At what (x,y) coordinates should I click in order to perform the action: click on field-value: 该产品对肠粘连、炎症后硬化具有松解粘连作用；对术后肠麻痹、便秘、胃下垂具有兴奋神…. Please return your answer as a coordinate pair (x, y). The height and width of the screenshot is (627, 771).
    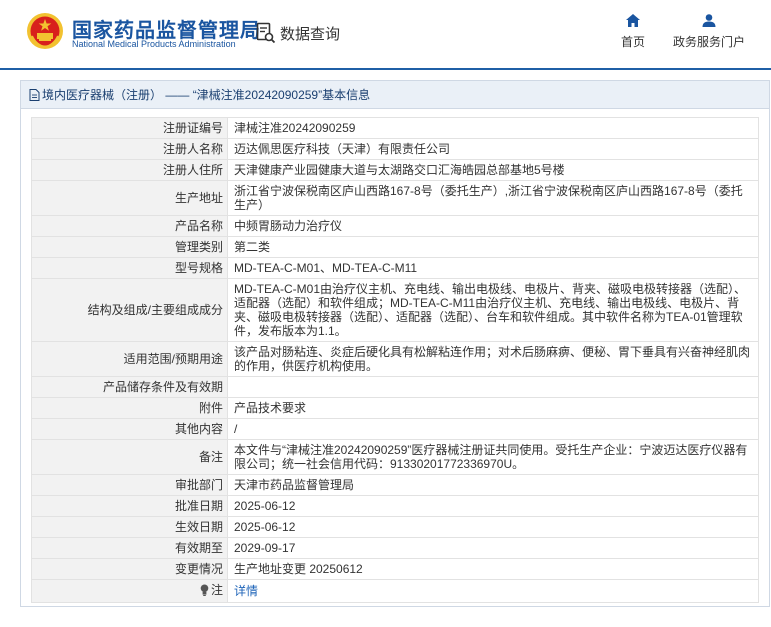
    Looking at the image, I should click on (493, 359).